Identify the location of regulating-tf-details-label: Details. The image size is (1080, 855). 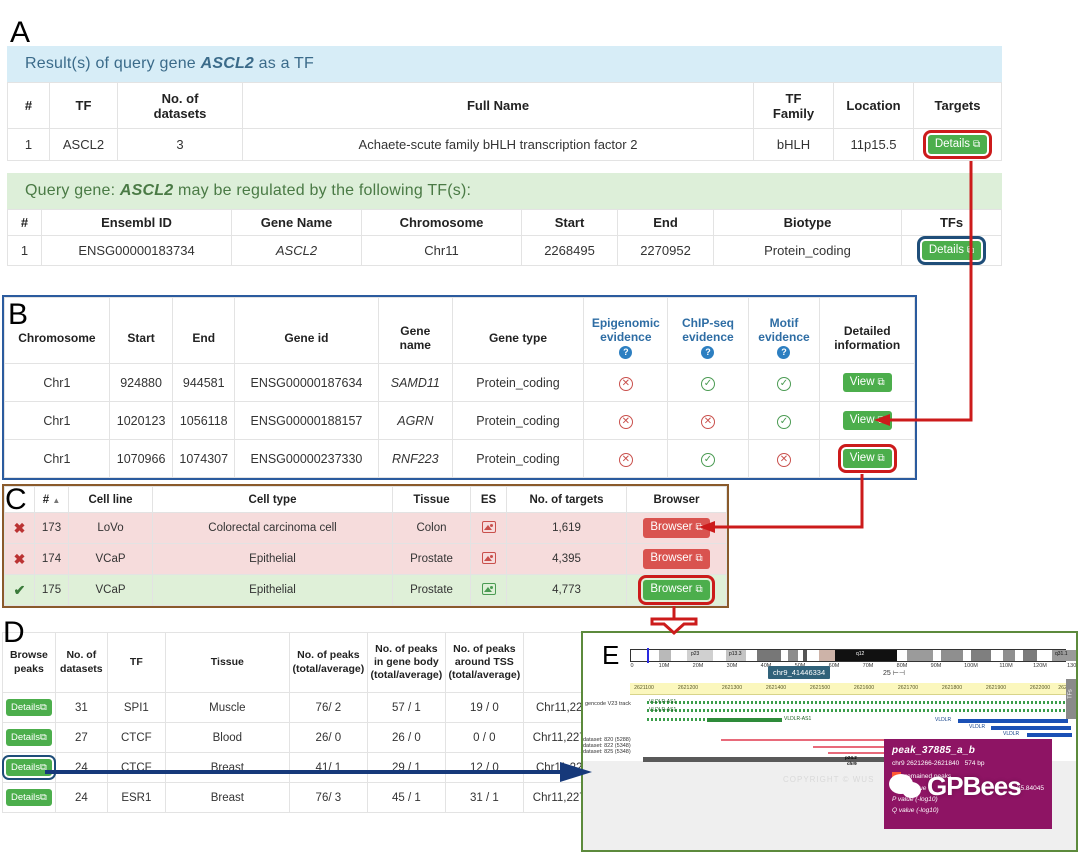
(946, 249).